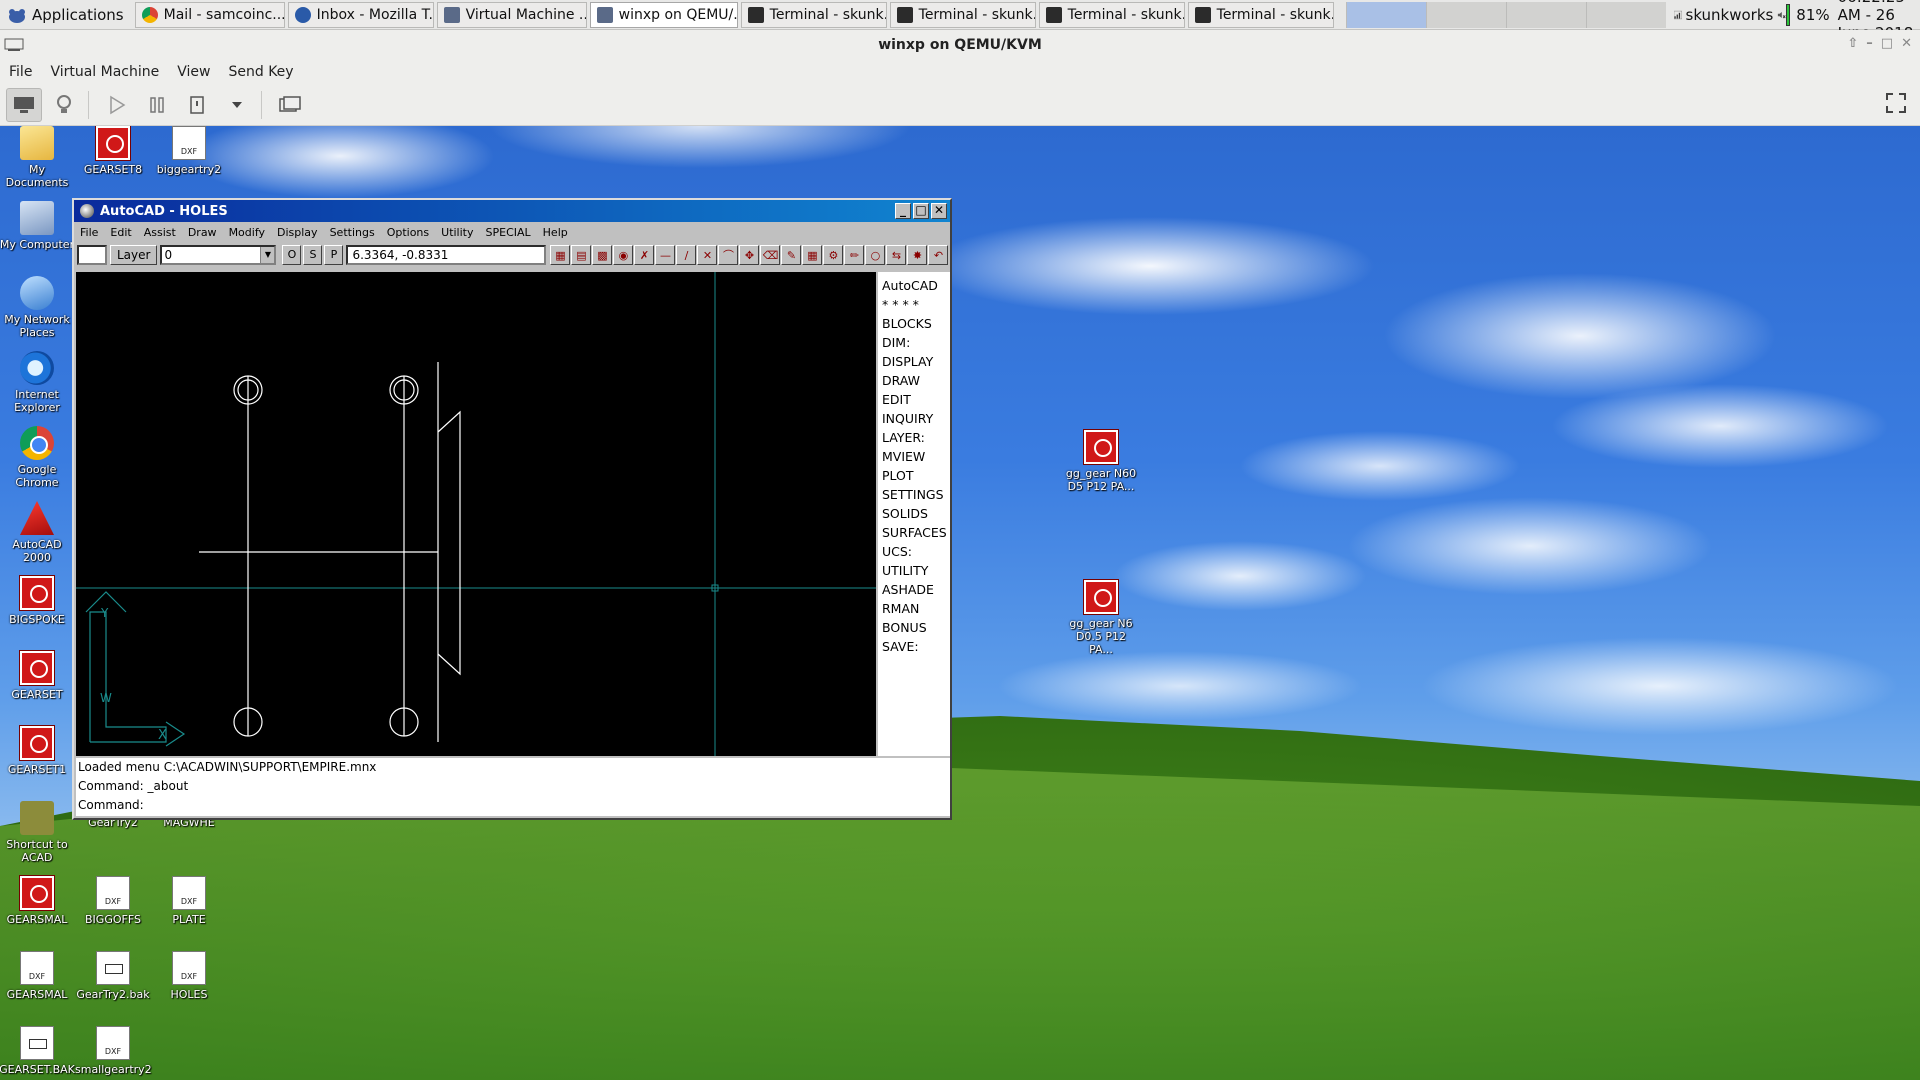 This screenshot has height=1080, width=1920. Describe the element at coordinates (916, 437) in the screenshot. I see `screen-menu-item: LAYER:` at that location.